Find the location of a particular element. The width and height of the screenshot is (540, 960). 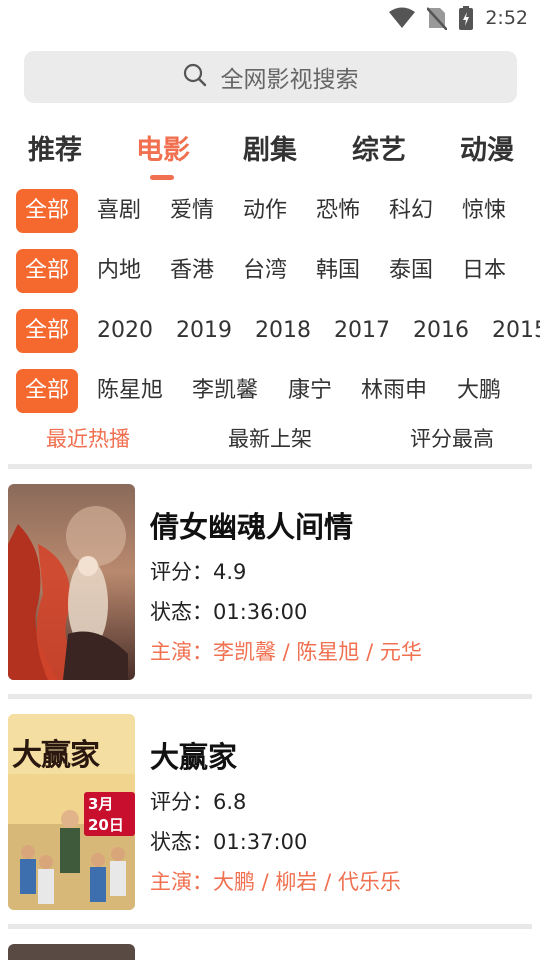

sort-options: 最近热播 最新上架 评分最高 is located at coordinates (270, 439).